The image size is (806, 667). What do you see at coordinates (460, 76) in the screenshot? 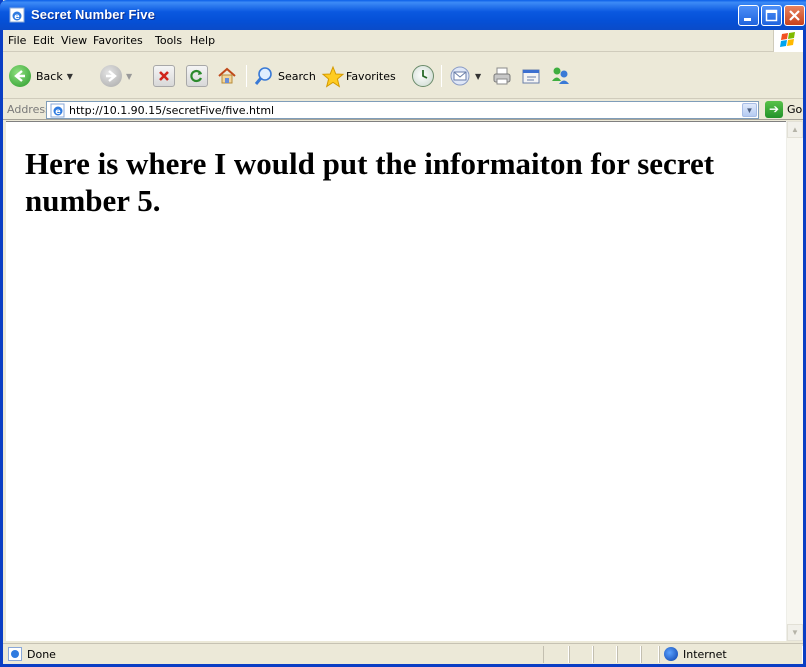
I see `mail-icon` at bounding box center [460, 76].